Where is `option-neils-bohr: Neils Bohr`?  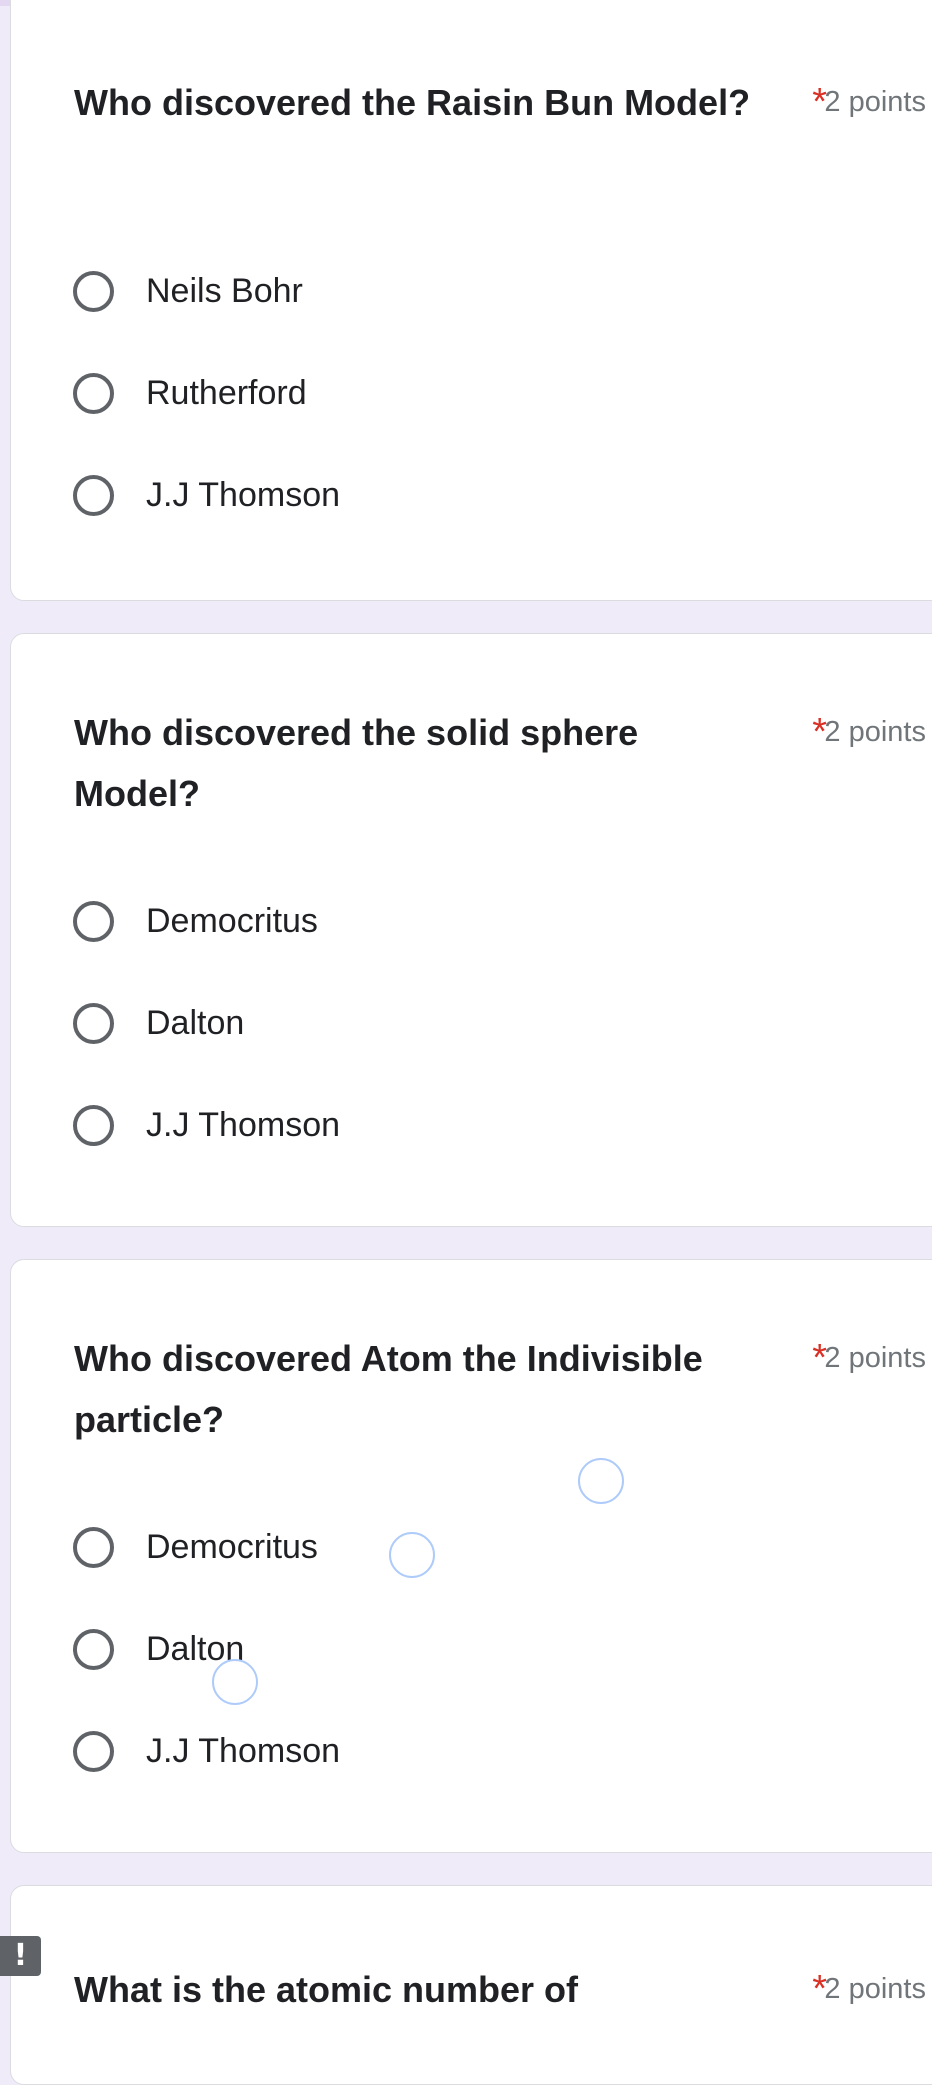
option-neils-bohr: Neils Bohr is located at coordinates (206, 291).